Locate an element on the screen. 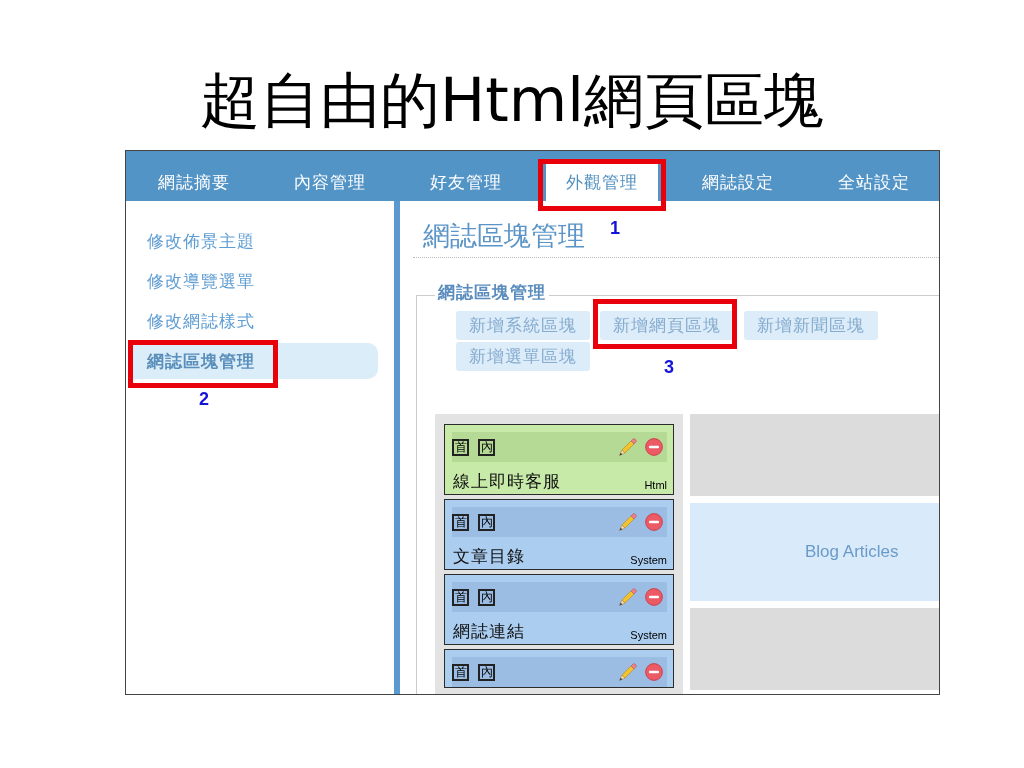  block-name: 網誌連結 is located at coordinates (489, 631).